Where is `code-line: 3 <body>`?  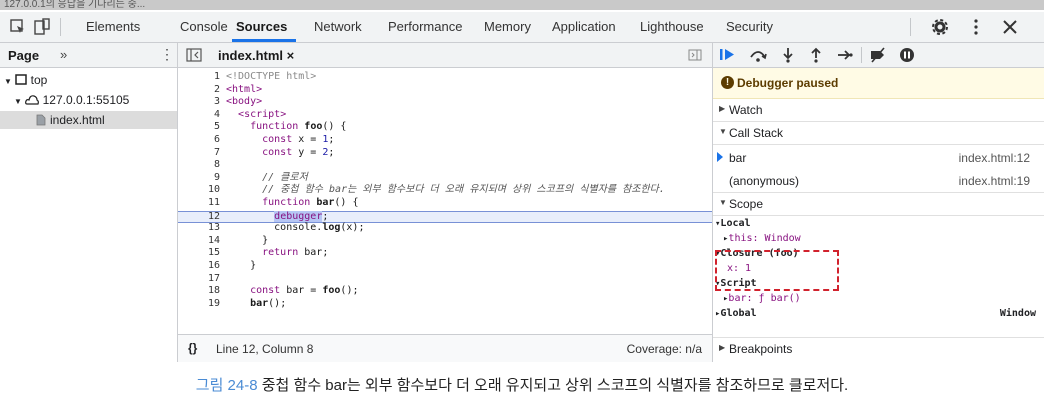 code-line: 3 <body> is located at coordinates (445, 102).